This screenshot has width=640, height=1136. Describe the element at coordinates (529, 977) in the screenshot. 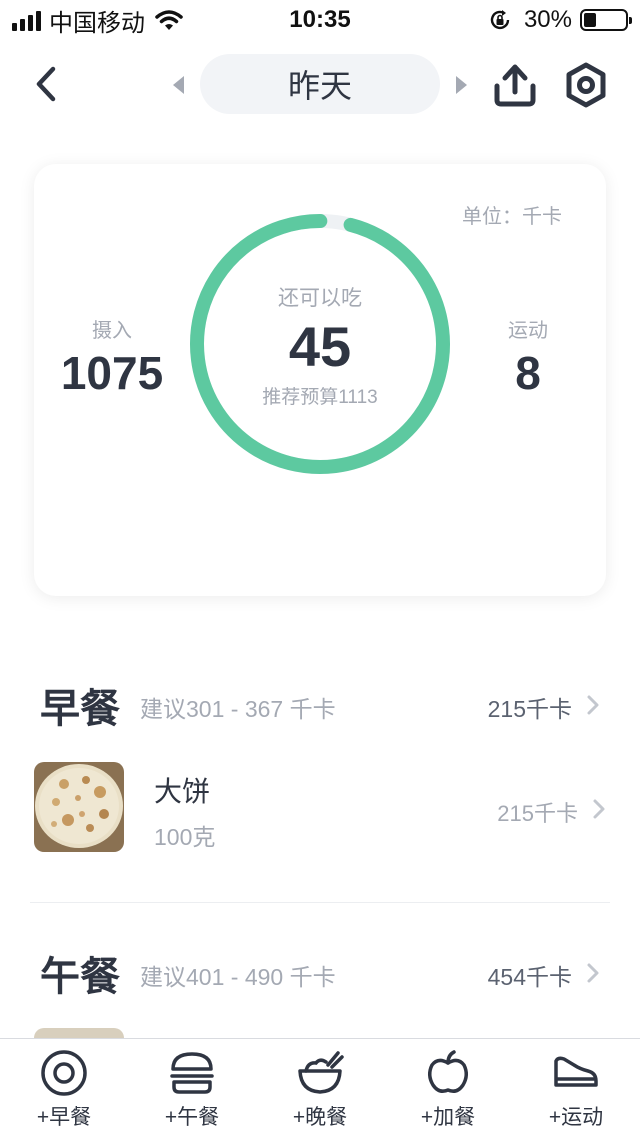

I see `meal-total: 454千卡` at that location.